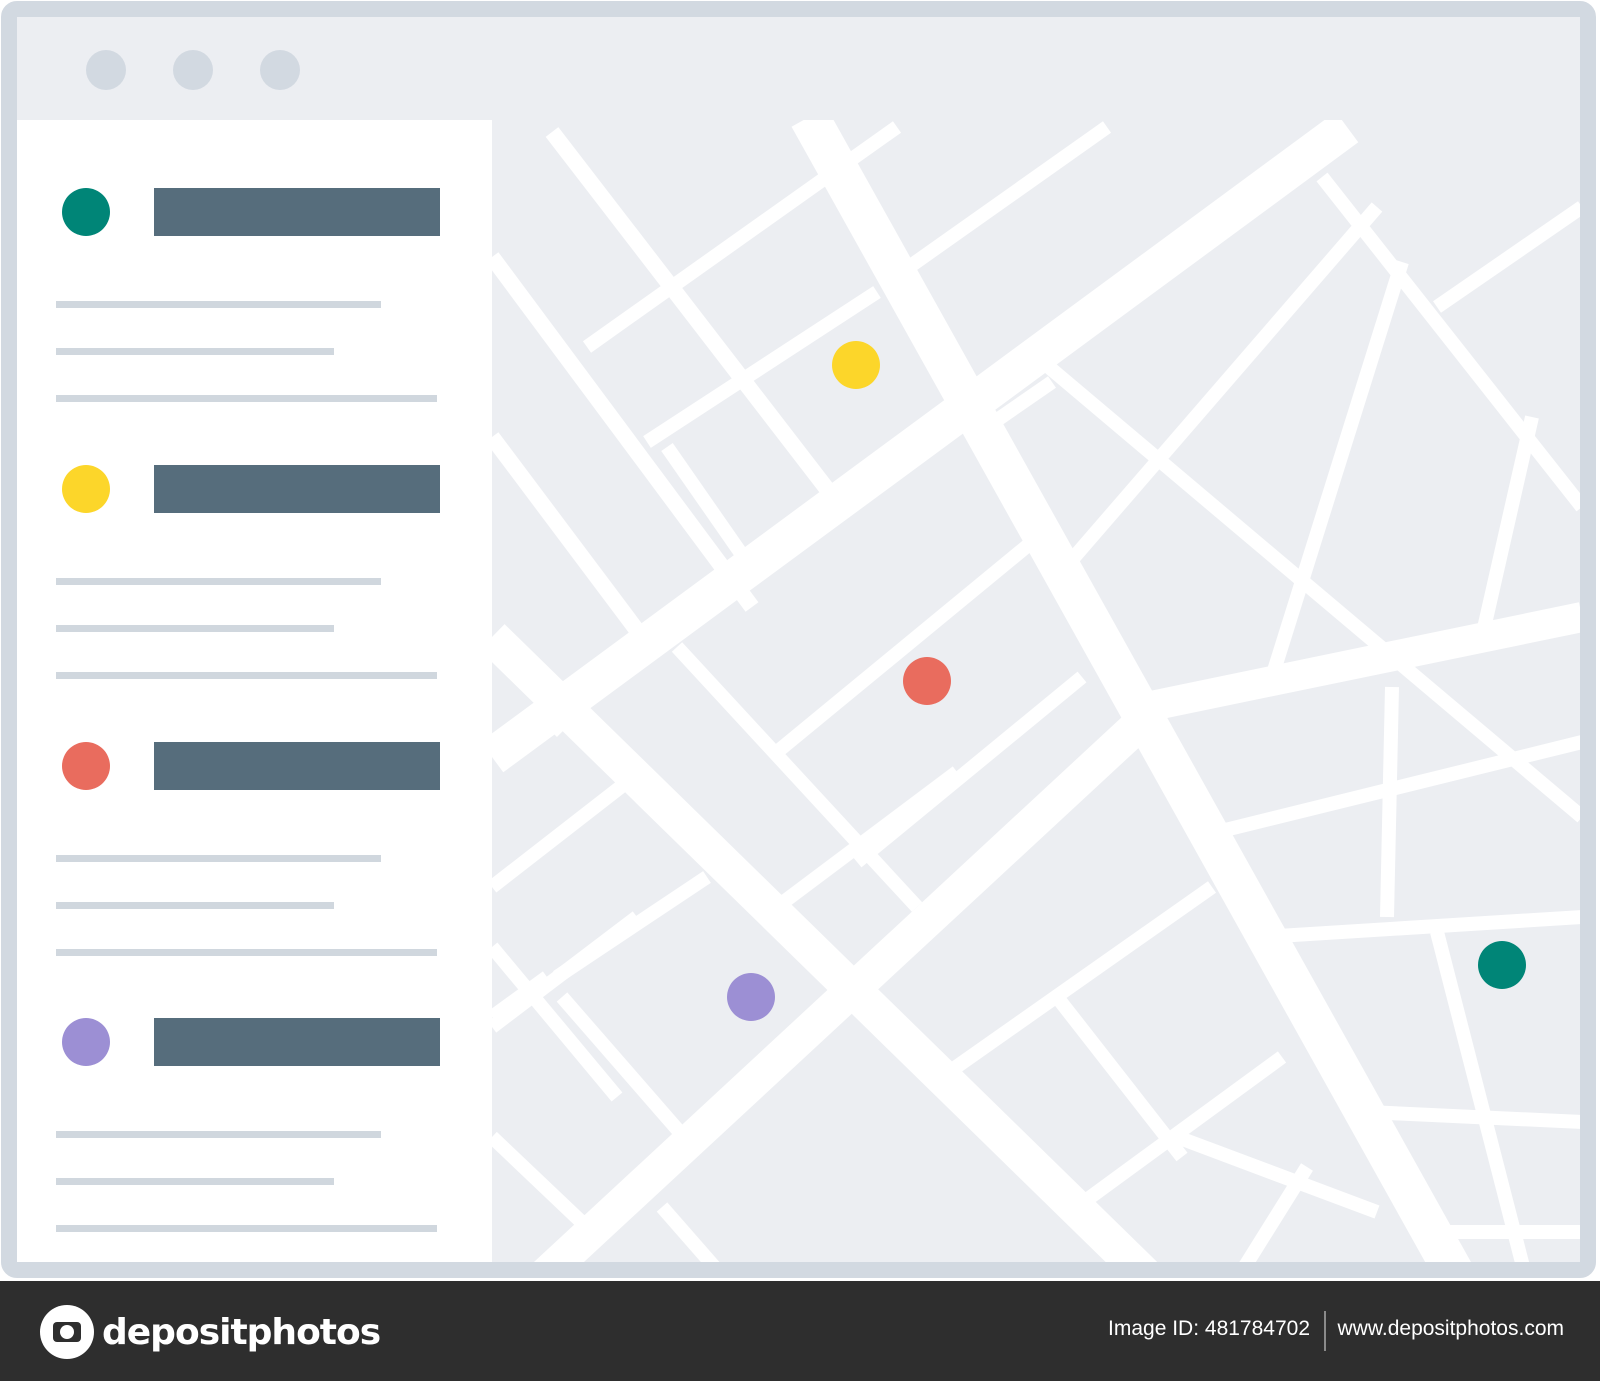 The width and height of the screenshot is (1600, 1381). Describe the element at coordinates (67, 1332) in the screenshot. I see `camera-icon` at that location.